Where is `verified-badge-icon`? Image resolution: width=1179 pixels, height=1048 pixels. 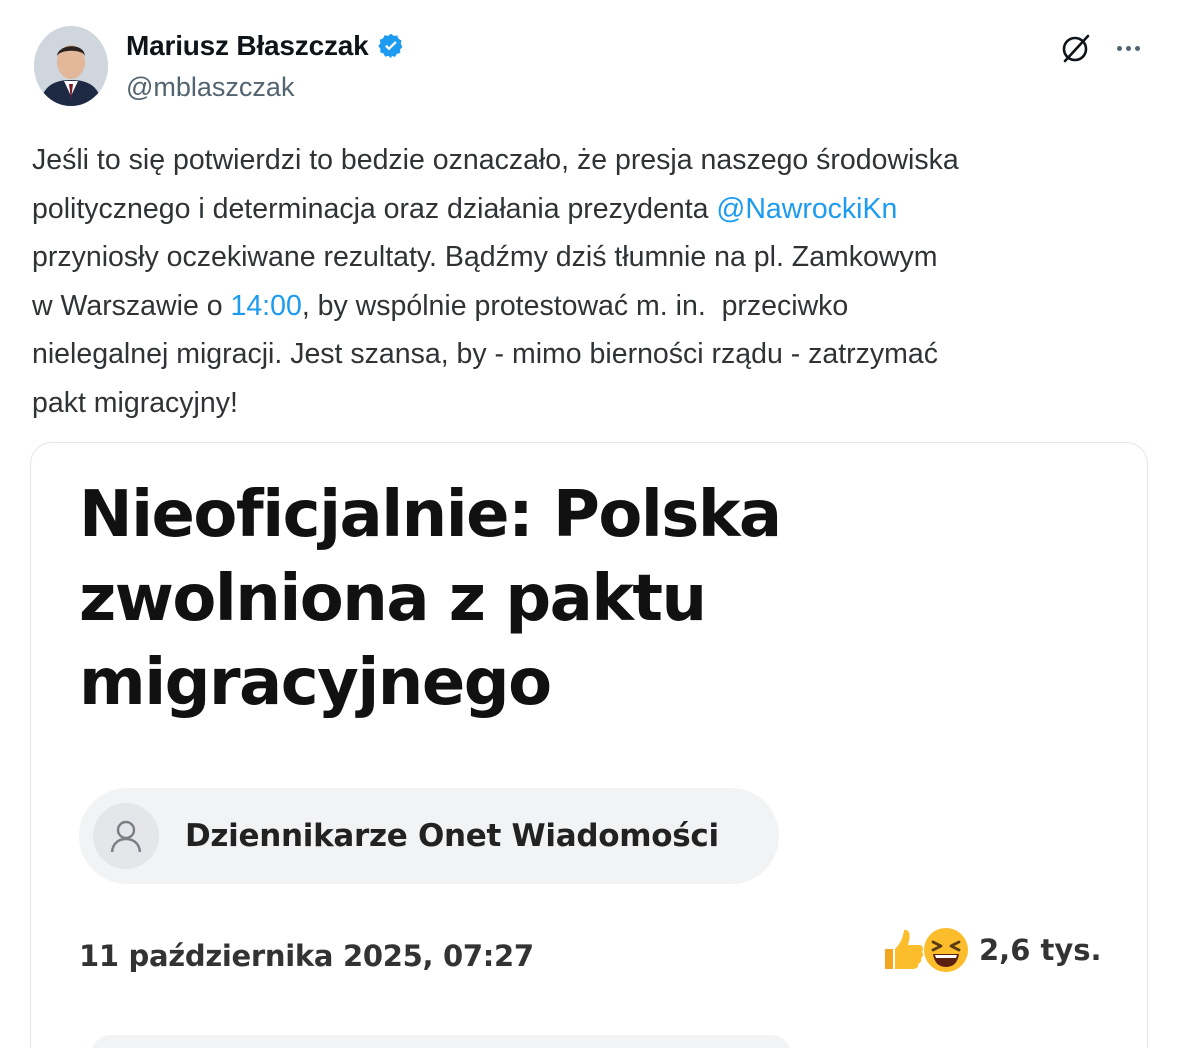
verified-badge-icon is located at coordinates (391, 46).